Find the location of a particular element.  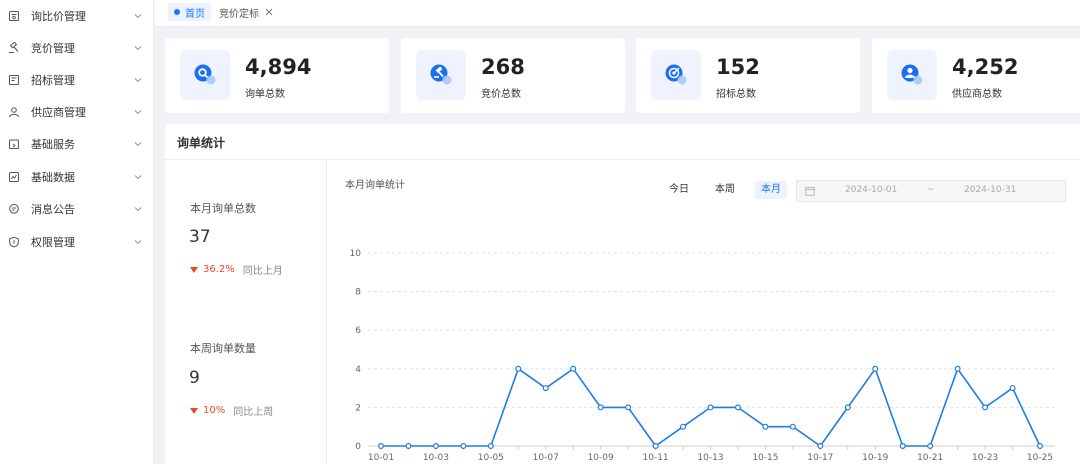

gavel-icon is located at coordinates (441, 75).